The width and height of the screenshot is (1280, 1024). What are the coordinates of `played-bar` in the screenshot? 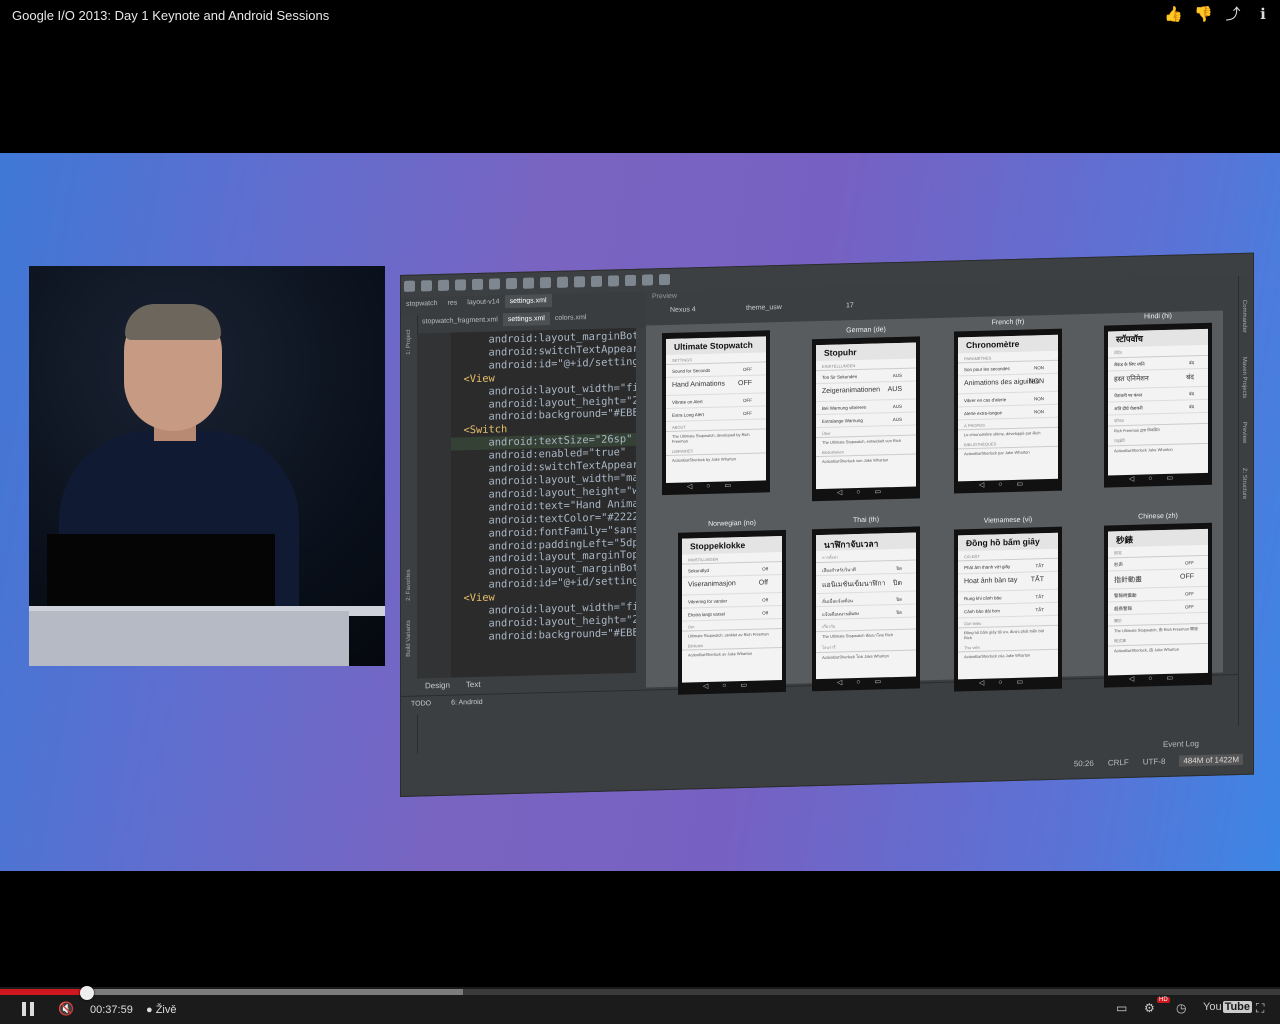 It's located at (44, 992).